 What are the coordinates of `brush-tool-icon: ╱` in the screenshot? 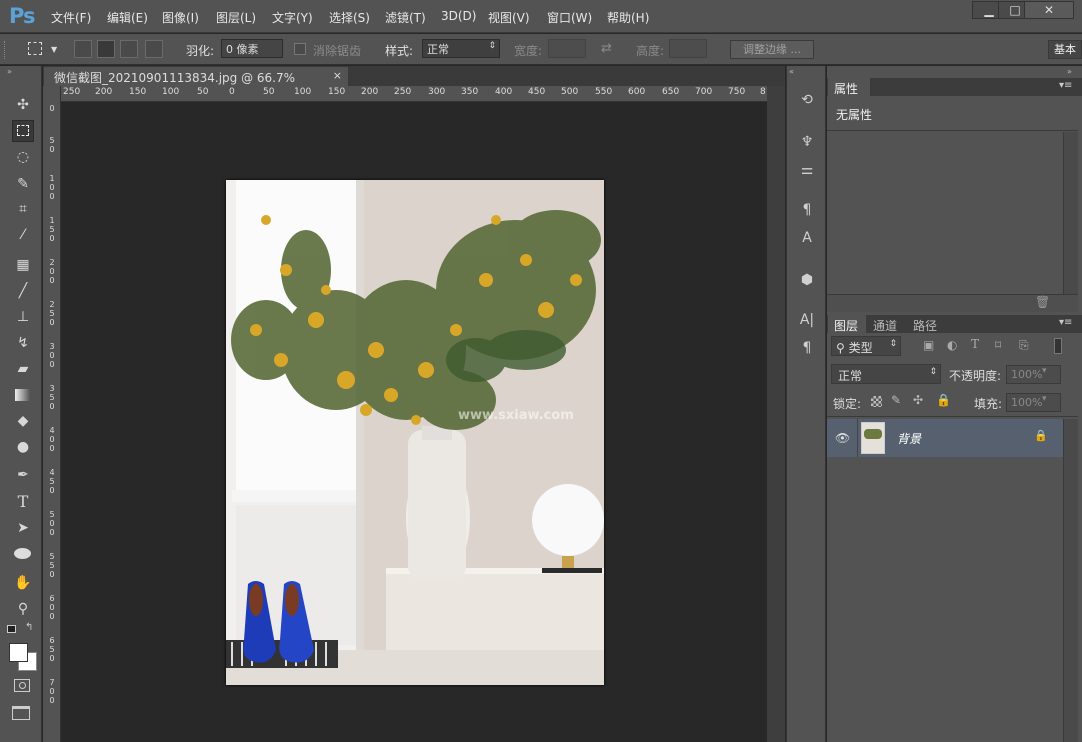 It's located at (23, 291).